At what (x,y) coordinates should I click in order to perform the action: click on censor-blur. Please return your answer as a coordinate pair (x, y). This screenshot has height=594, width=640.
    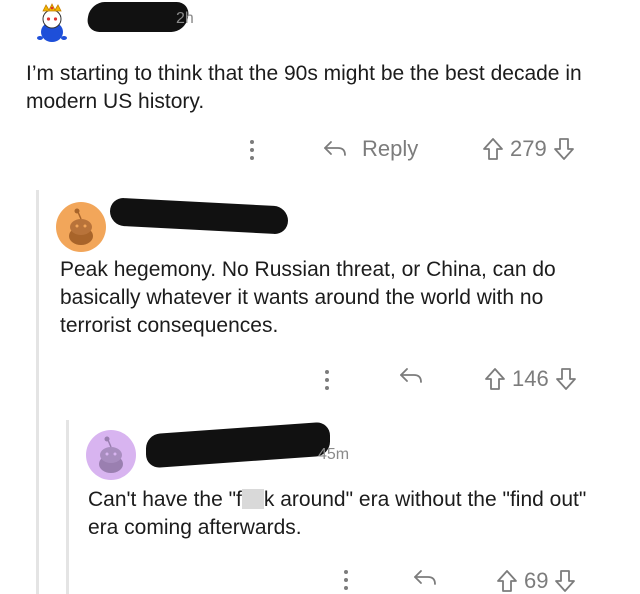
    Looking at the image, I should click on (252, 499).